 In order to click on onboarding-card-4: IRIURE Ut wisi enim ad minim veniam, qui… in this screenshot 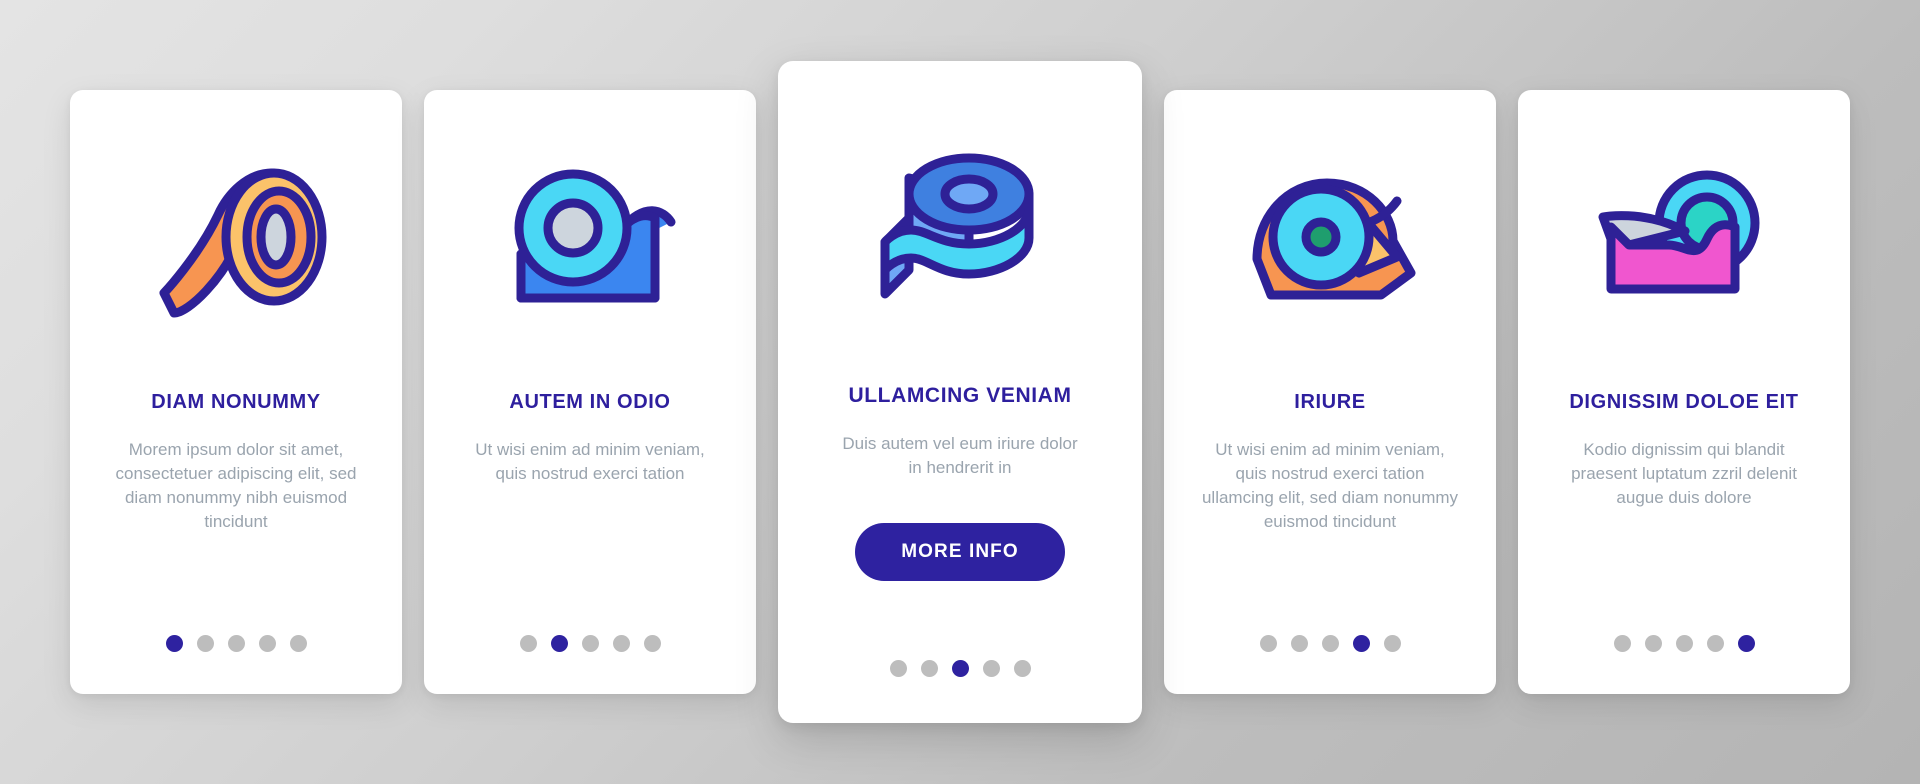, I will do `click(1330, 392)`.